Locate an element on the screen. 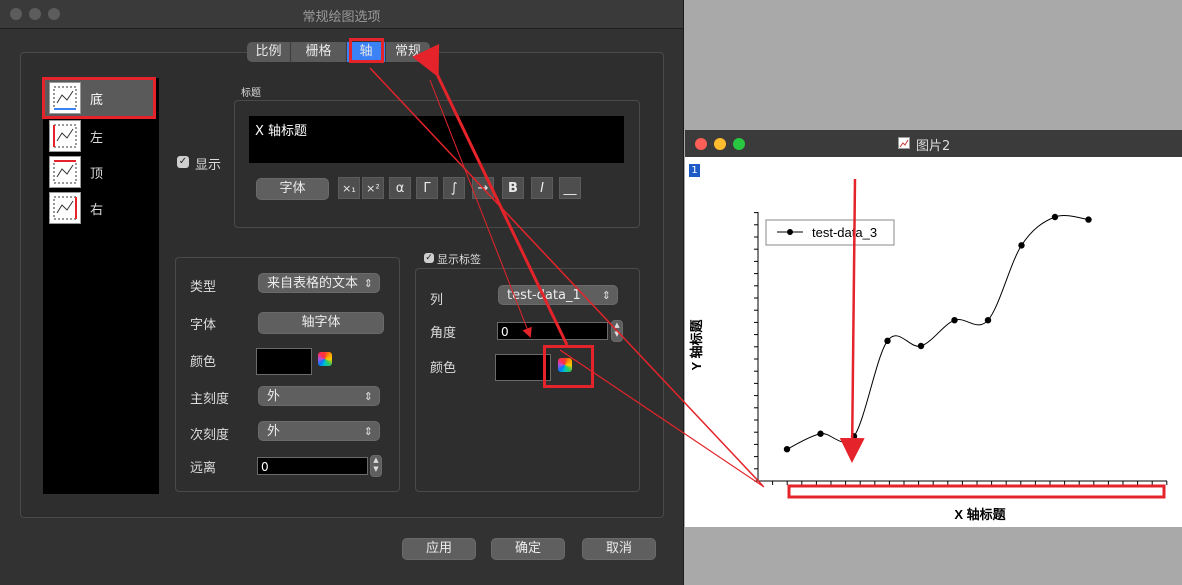 The width and height of the screenshot is (1182, 585). dialog-titlebar: 常规绘图选项 is located at coordinates (341, 14).